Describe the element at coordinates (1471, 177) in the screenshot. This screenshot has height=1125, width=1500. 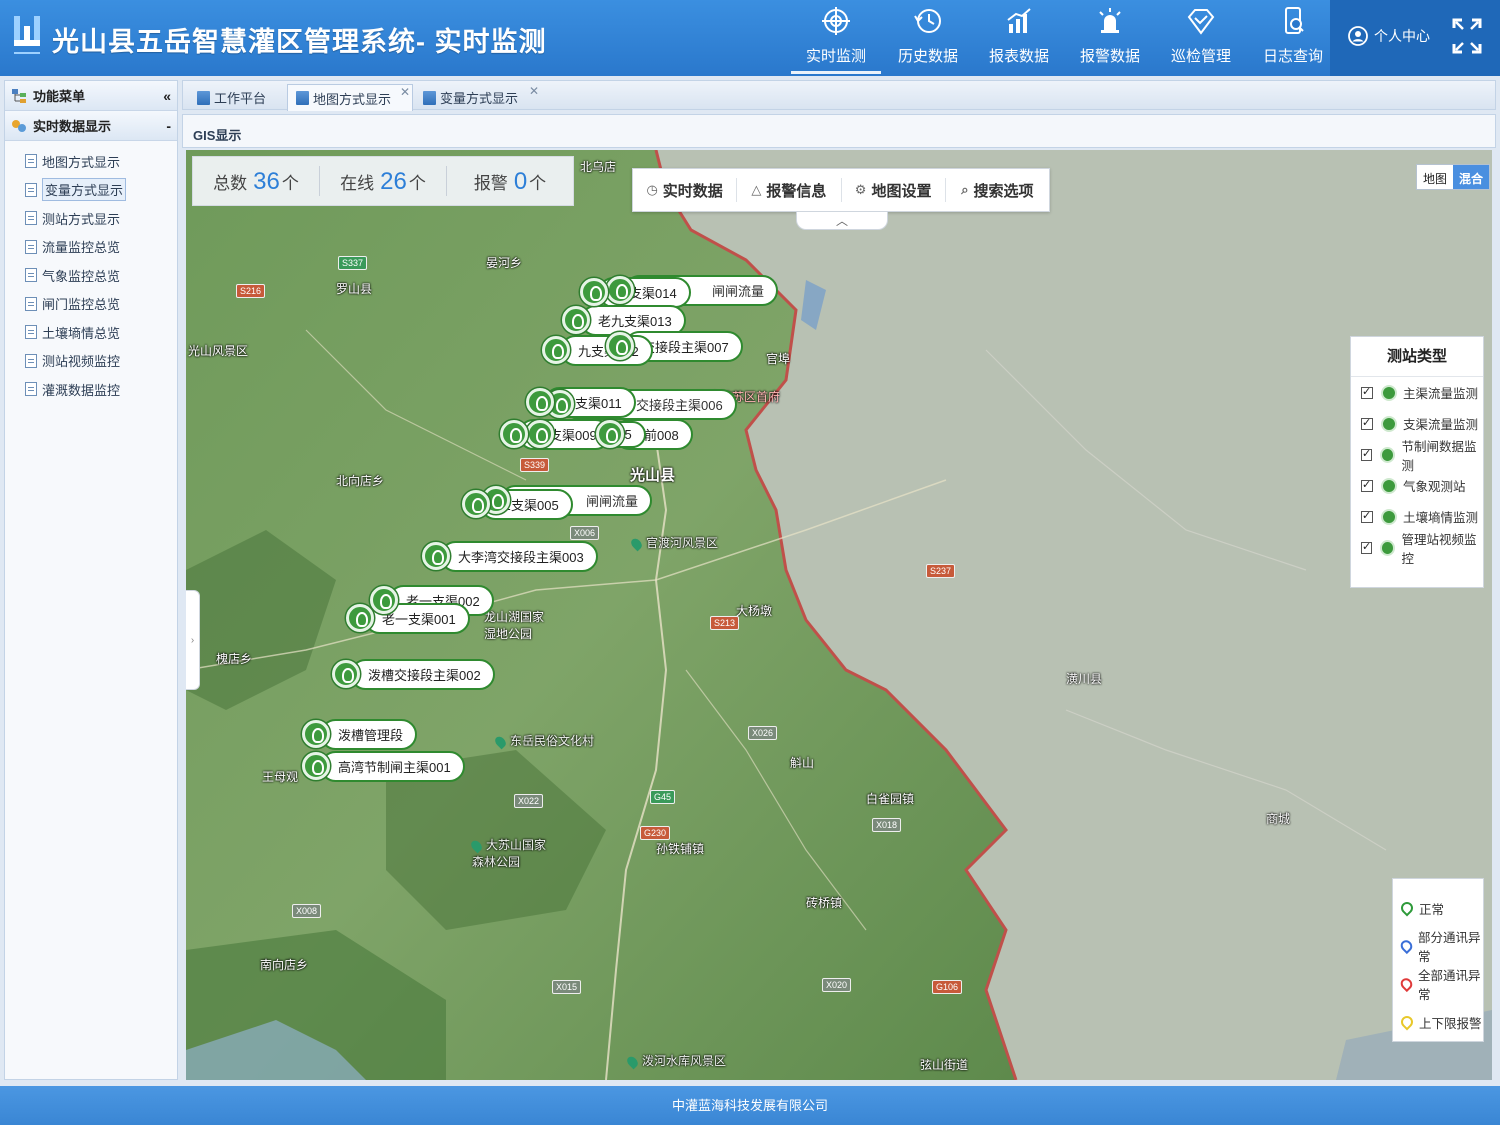
I see `map-type-hybrid-button: 混合` at that location.